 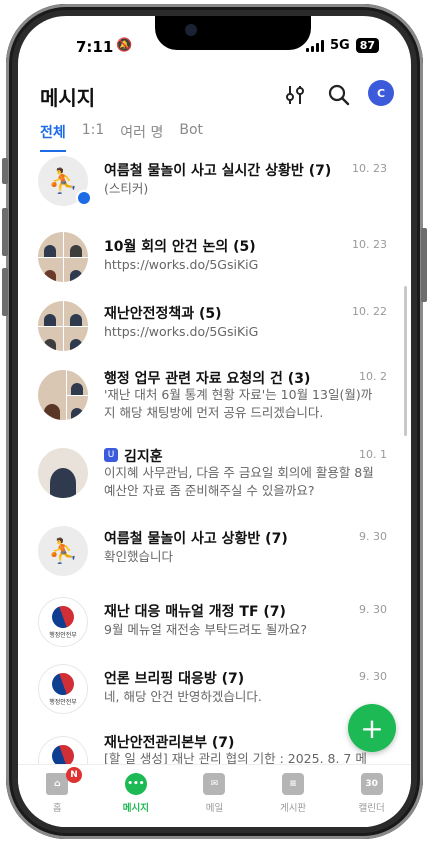 What do you see at coordinates (191, 30) in the screenshot?
I see `front-camera` at bounding box center [191, 30].